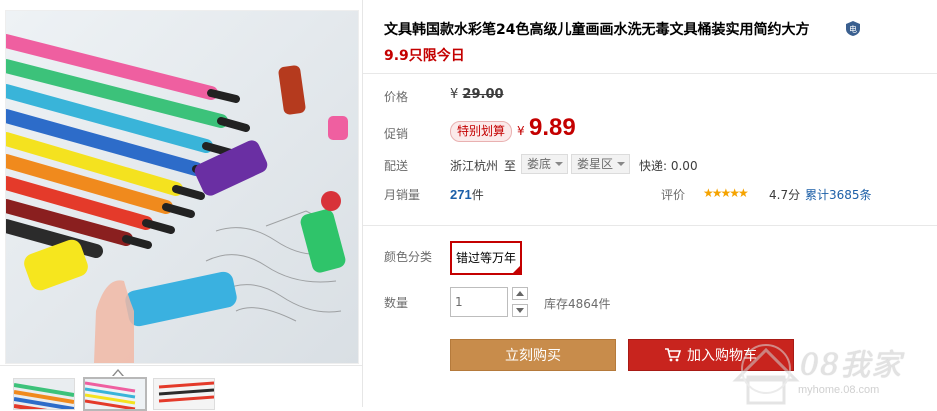 The image size is (937, 411). What do you see at coordinates (483, 94) in the screenshot?
I see `original-price-value: 29.00` at bounding box center [483, 94].